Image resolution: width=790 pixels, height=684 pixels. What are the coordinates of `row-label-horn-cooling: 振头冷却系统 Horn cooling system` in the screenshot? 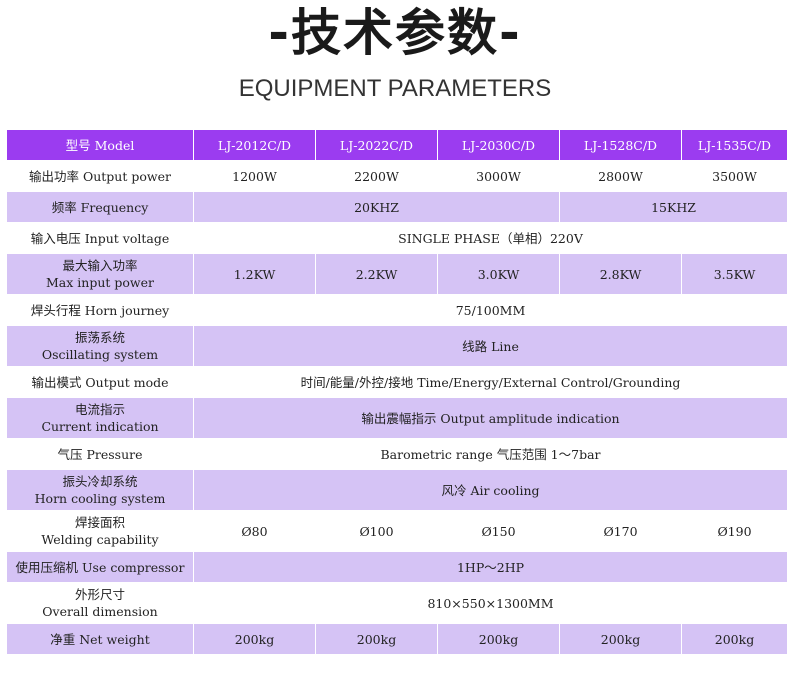 It's located at (100, 490).